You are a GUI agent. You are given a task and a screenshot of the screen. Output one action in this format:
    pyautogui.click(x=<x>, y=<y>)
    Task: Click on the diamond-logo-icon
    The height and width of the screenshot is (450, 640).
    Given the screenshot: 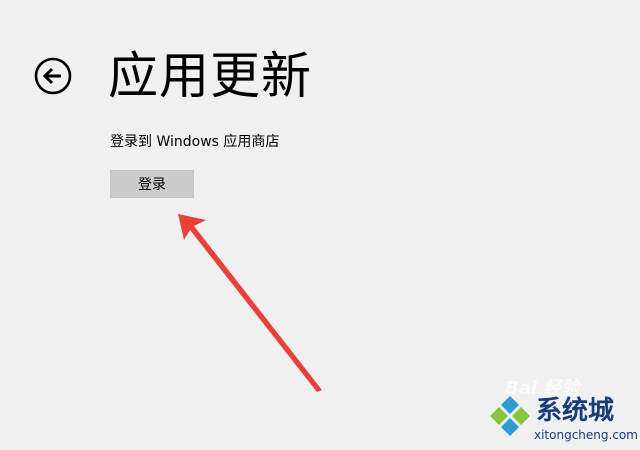 What is the action you would take?
    pyautogui.click(x=510, y=416)
    